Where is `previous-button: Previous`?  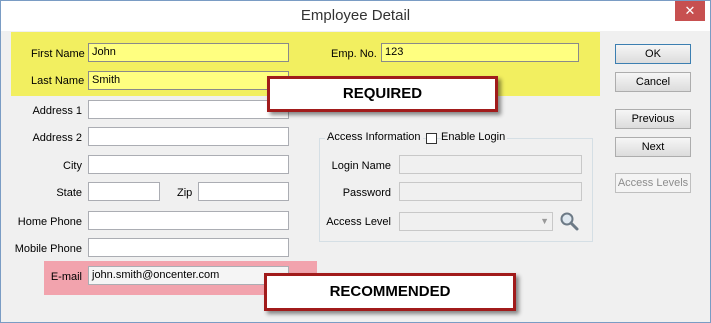 previous-button: Previous is located at coordinates (653, 119).